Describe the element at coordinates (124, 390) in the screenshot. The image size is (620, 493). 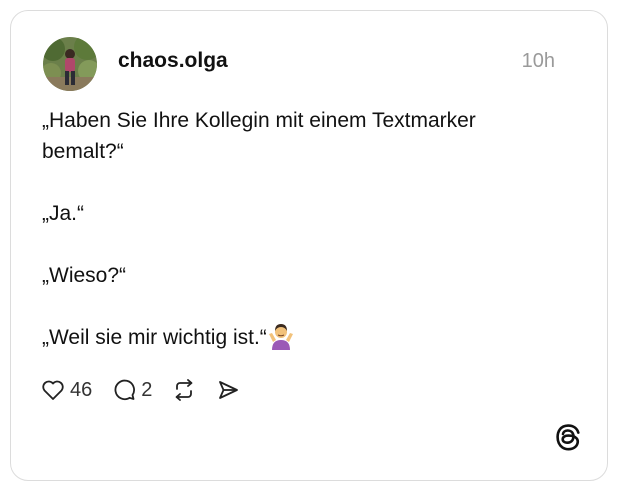
I see `comment-icon` at that location.